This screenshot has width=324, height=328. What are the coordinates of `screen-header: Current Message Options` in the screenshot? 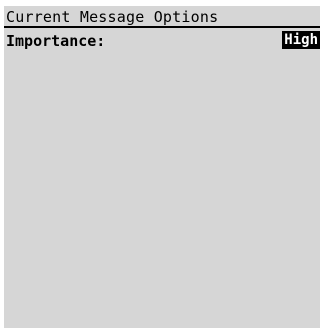 It's located at (162, 17).